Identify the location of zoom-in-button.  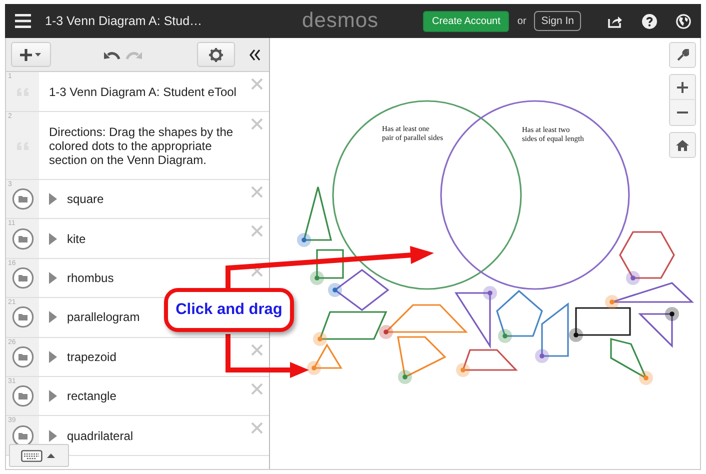
(682, 87).